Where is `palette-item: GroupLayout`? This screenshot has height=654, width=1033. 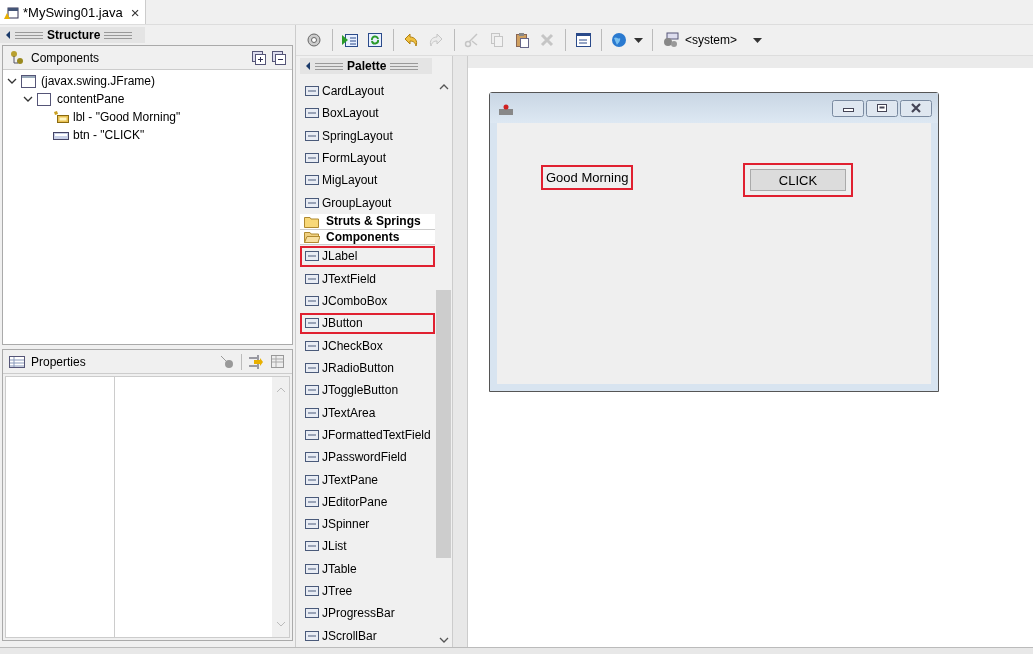 palette-item: GroupLayout is located at coordinates (367, 202).